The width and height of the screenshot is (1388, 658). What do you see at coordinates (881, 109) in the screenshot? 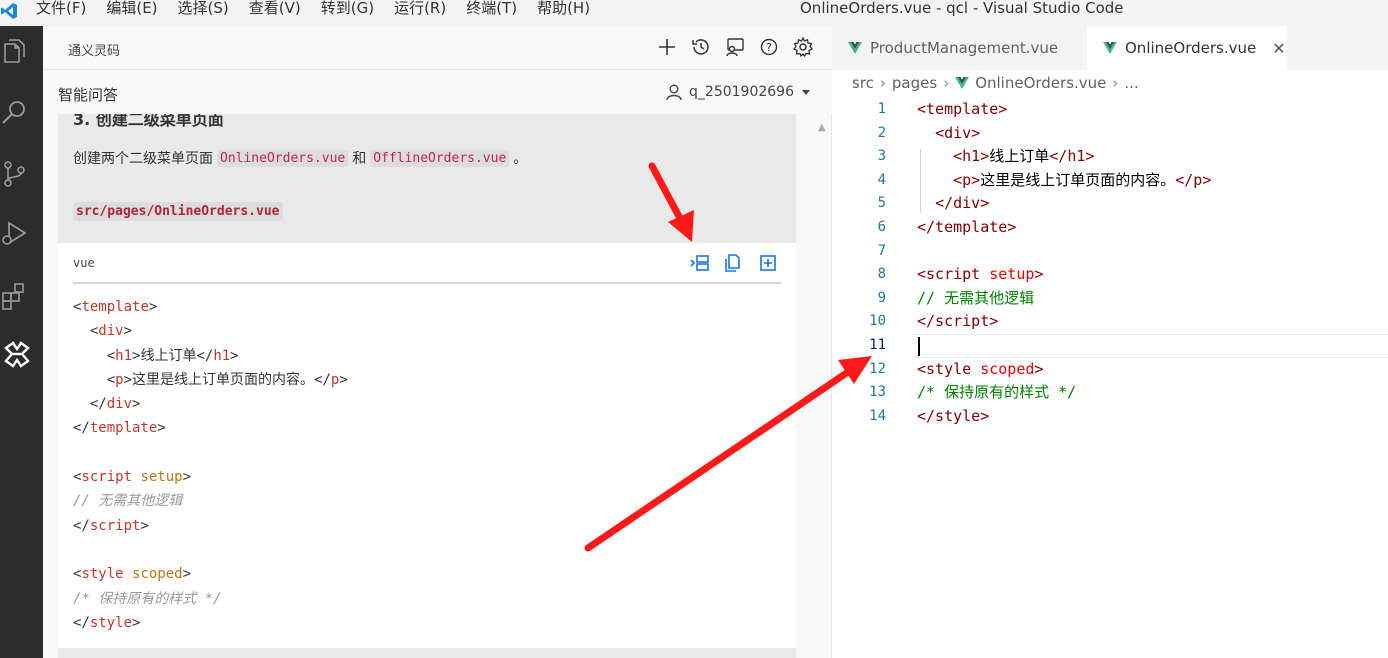
I see `line-number: 1` at bounding box center [881, 109].